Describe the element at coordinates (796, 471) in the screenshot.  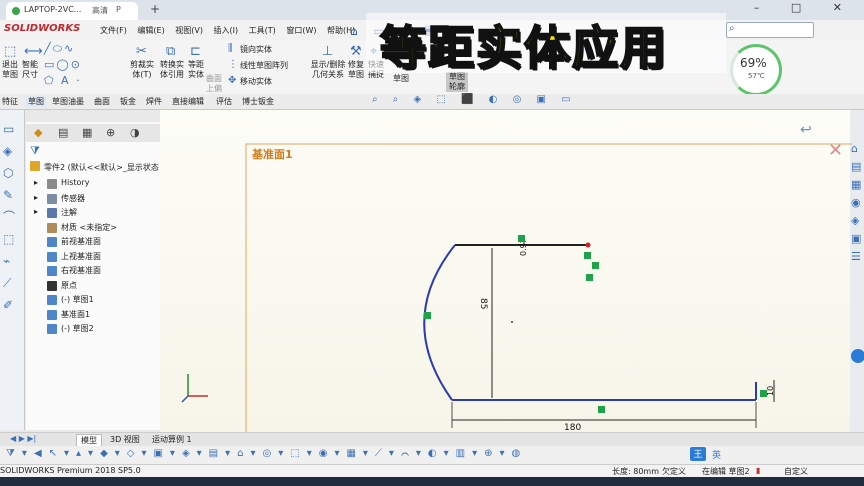
I see `status-units: 自定义` at that location.